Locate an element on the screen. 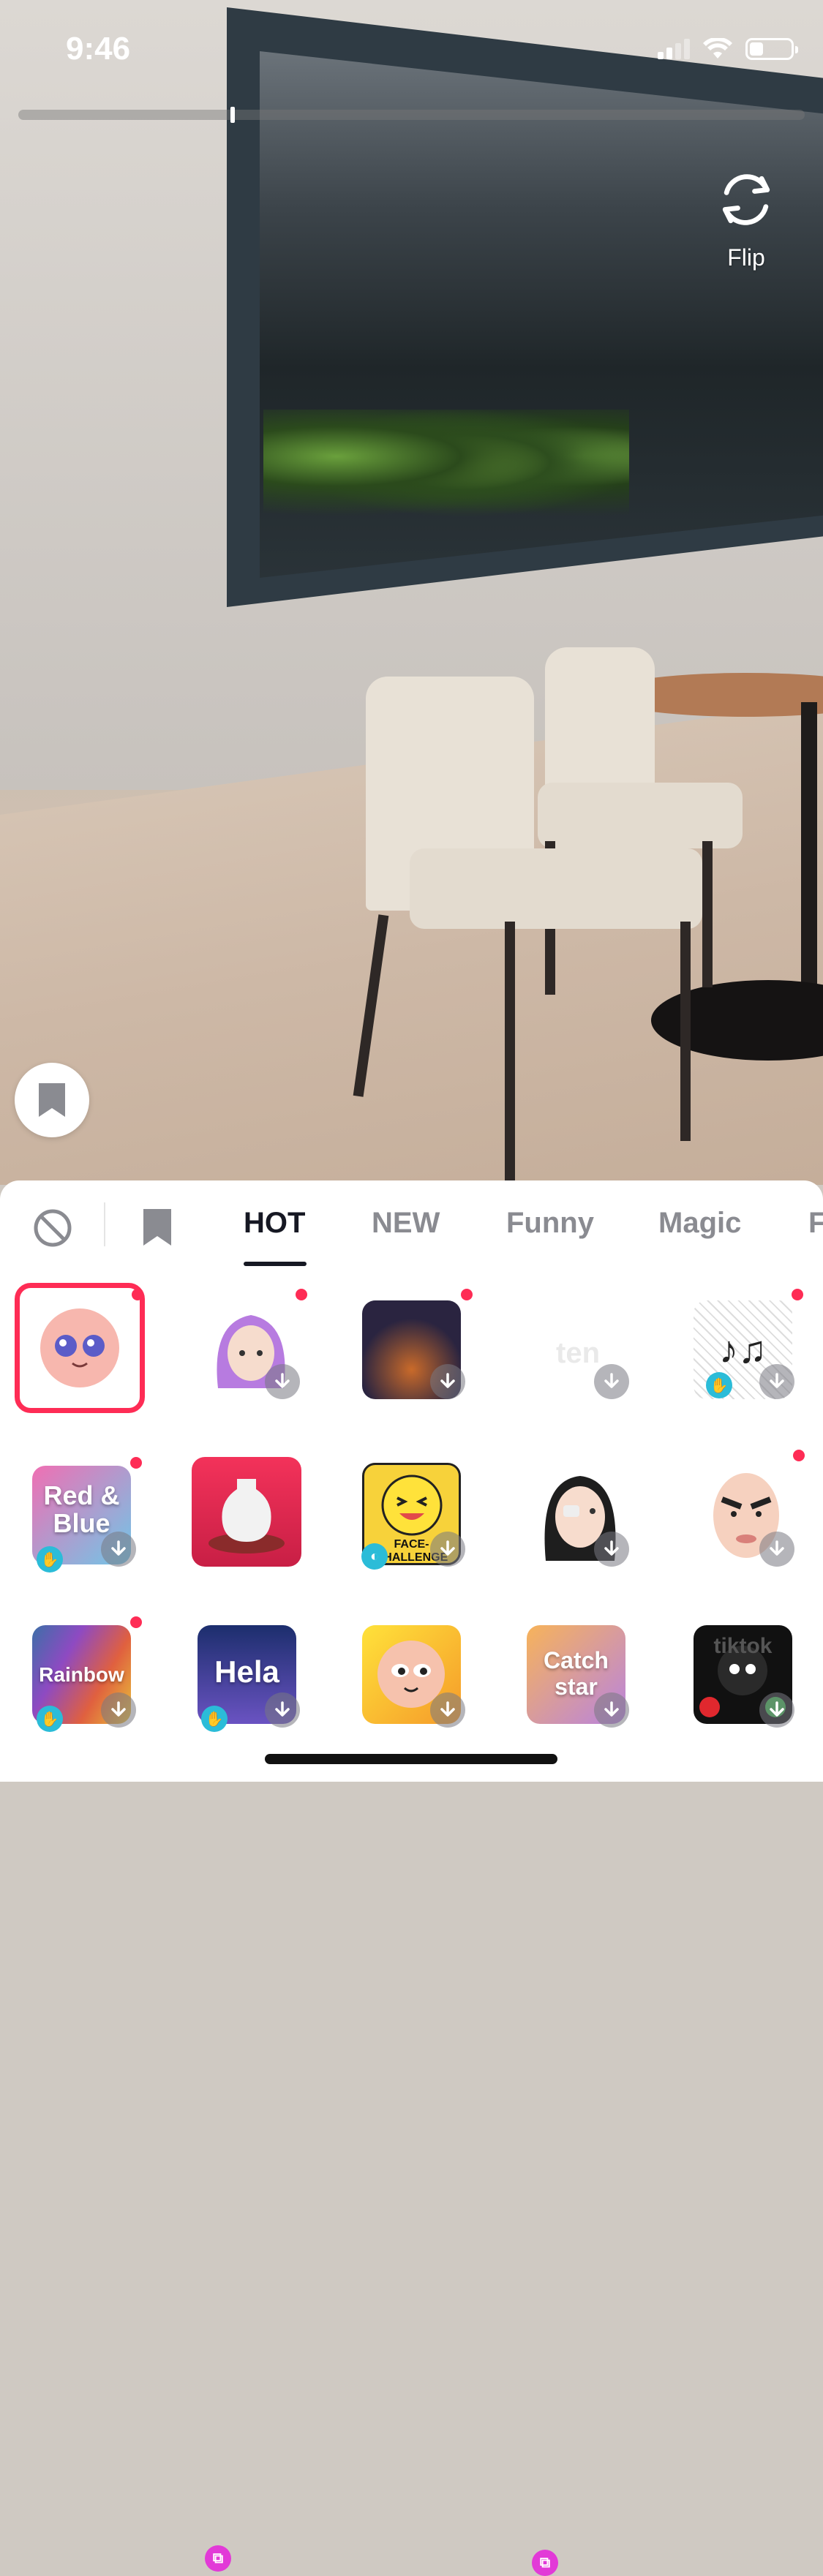  tiktok-call-text: tiktok is located at coordinates (743, 1646).